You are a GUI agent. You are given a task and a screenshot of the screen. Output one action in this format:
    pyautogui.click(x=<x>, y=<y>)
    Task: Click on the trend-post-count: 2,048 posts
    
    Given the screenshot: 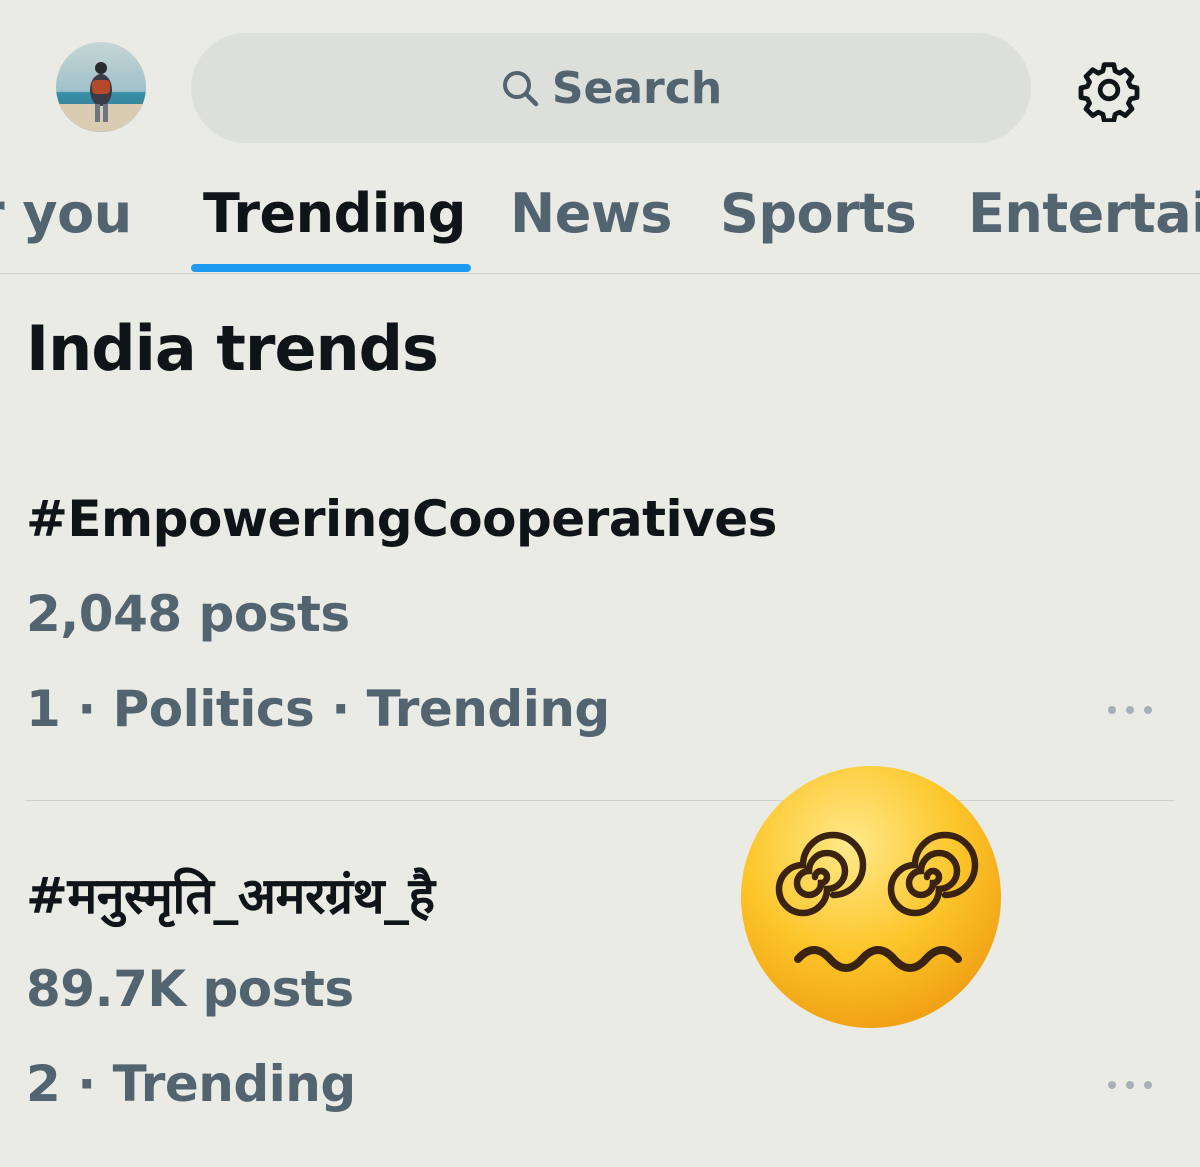 What is the action you would take?
    pyautogui.click(x=188, y=614)
    